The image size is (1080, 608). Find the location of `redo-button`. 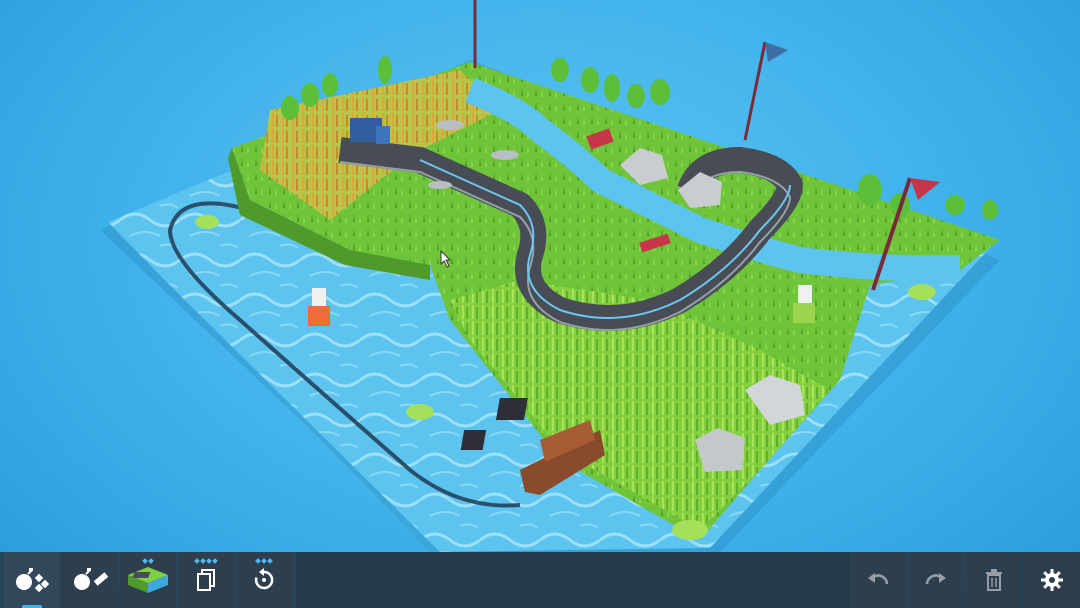

redo-button is located at coordinates (936, 580).